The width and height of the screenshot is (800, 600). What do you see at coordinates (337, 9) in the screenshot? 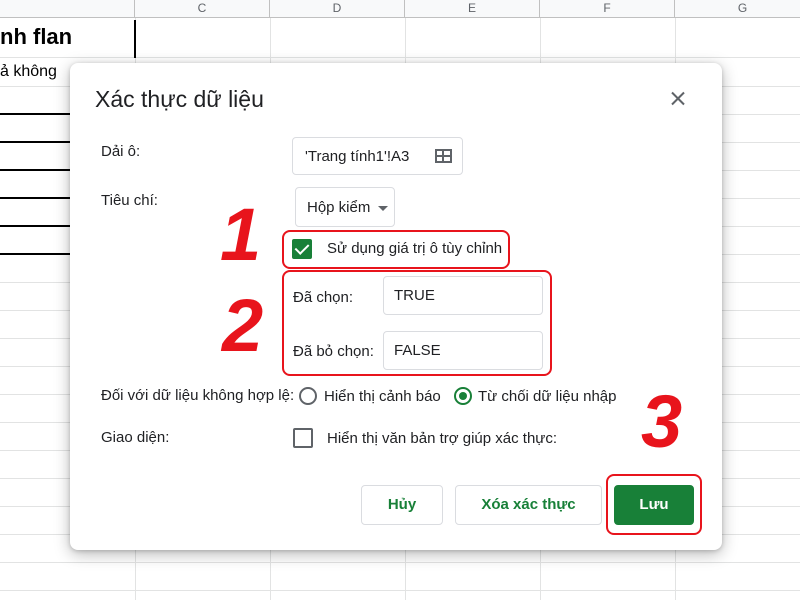
I see `column-header-d: D` at bounding box center [337, 9].